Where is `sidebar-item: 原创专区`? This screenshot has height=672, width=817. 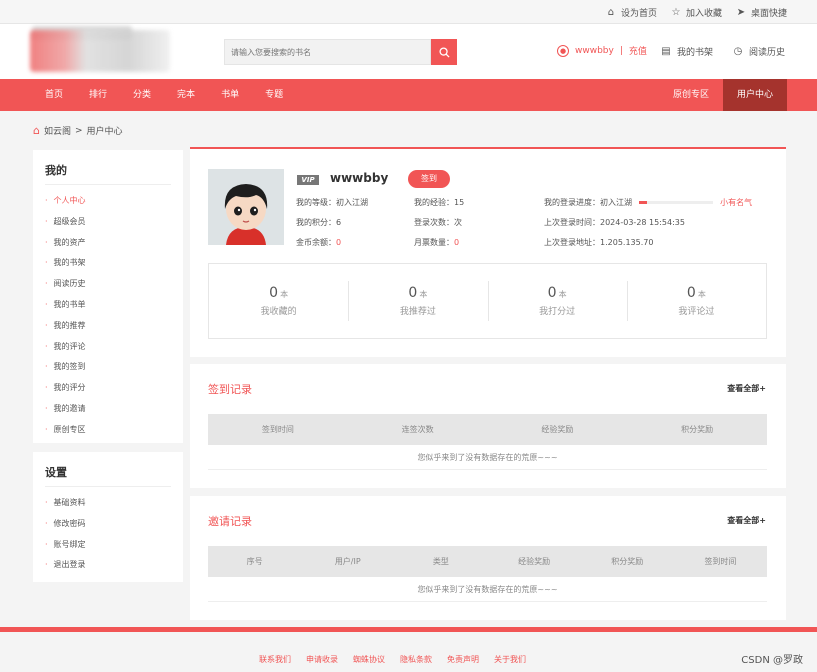 sidebar-item: 原创专区 is located at coordinates (114, 430).